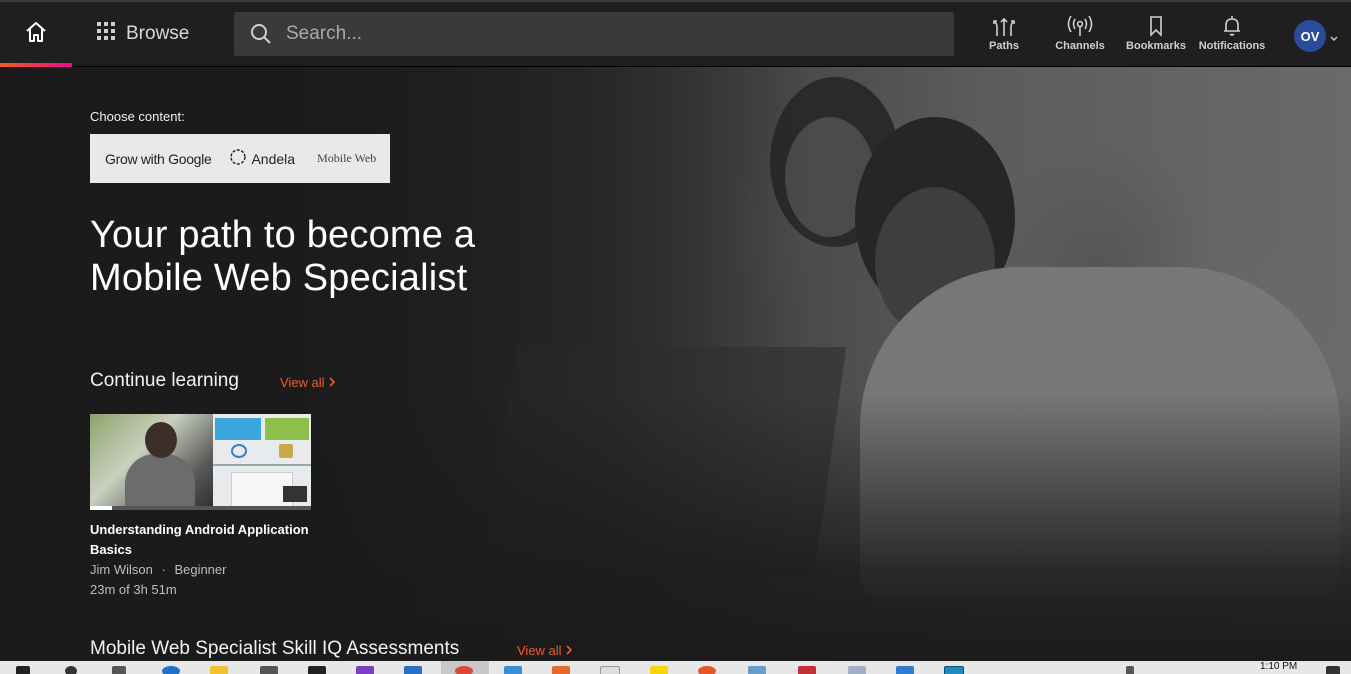  What do you see at coordinates (121, 569) in the screenshot?
I see `course-author: Jim Wilson` at bounding box center [121, 569].